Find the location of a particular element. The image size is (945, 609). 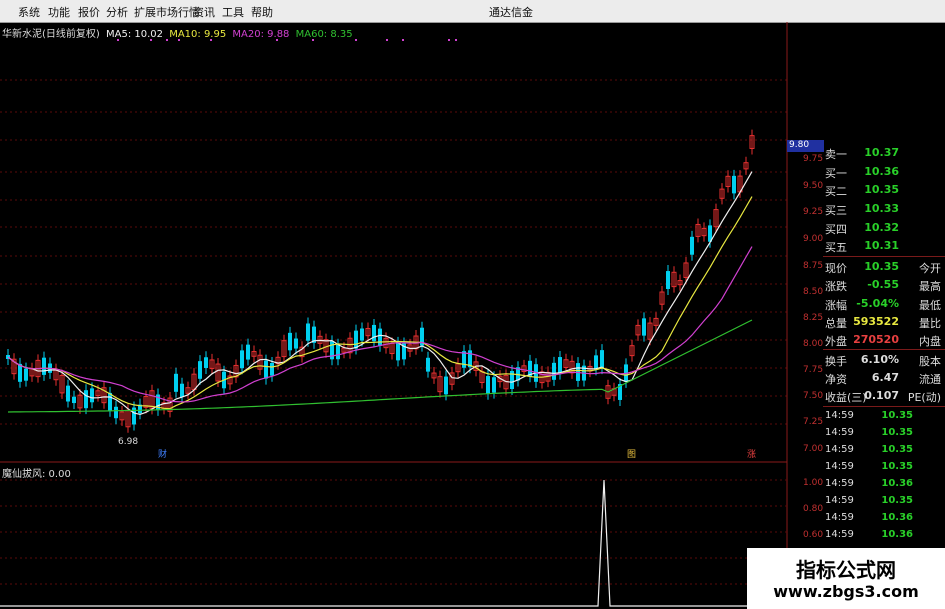

stat-label-2: 最高 is located at coordinates (930, 286).